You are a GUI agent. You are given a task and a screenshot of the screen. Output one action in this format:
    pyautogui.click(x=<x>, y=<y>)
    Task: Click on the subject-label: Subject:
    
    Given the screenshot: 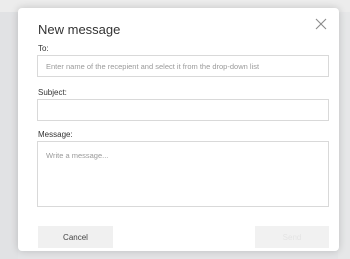 What is the action you would take?
    pyautogui.click(x=52, y=92)
    